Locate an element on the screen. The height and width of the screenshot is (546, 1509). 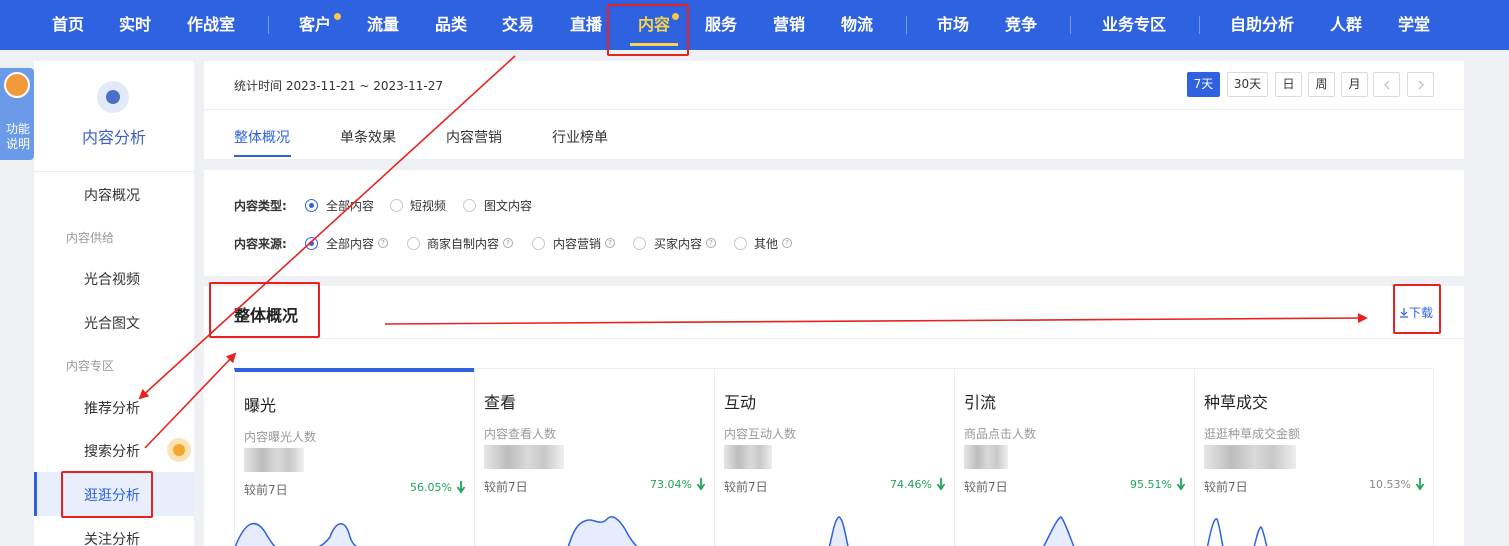
range-7d-button: 7天 is located at coordinates (1203, 84).